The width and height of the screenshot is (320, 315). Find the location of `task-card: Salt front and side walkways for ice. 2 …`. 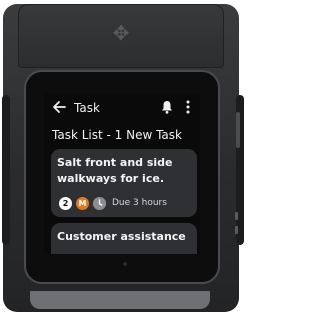

task-card: Salt front and side walkways for ice. 2 … is located at coordinates (124, 183).